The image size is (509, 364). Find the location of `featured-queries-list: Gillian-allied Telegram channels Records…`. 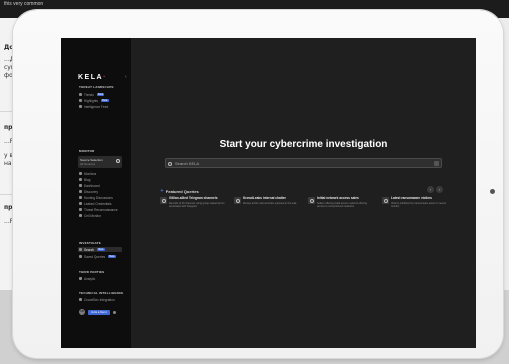

featured-queries-list: Gillian-allied Telegram channels Records… is located at coordinates (305, 205).